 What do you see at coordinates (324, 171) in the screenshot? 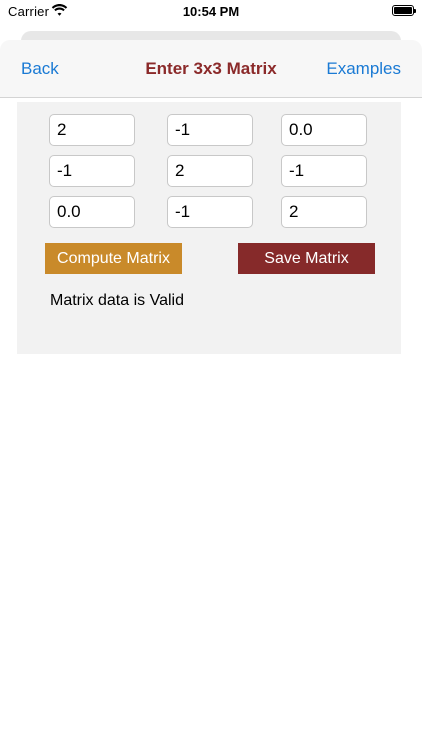
I see `matrix-cell-r2c3` at bounding box center [324, 171].